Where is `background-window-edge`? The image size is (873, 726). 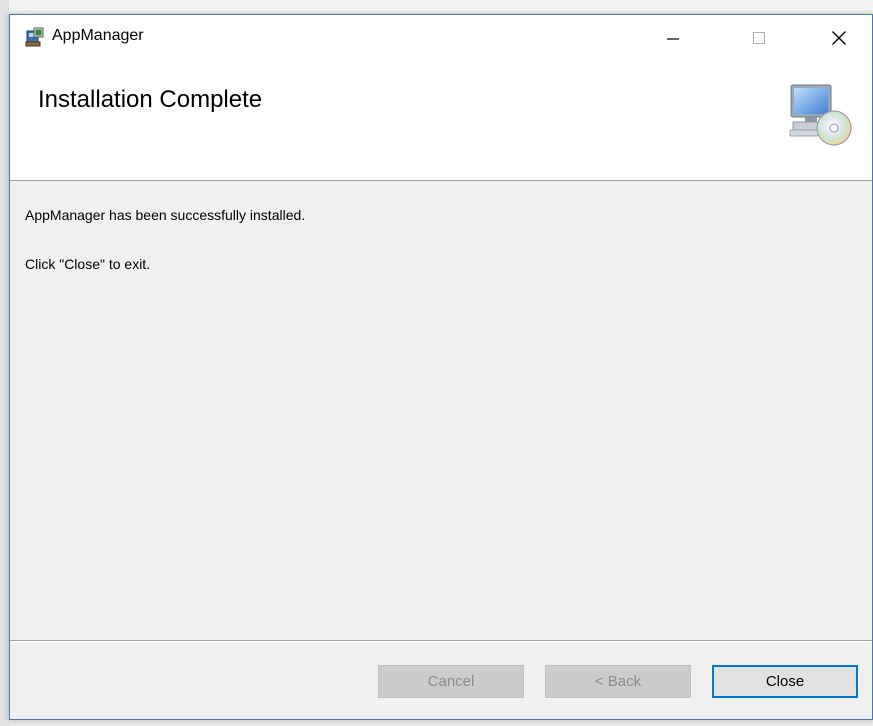
background-window-edge is located at coordinates (4, 363).